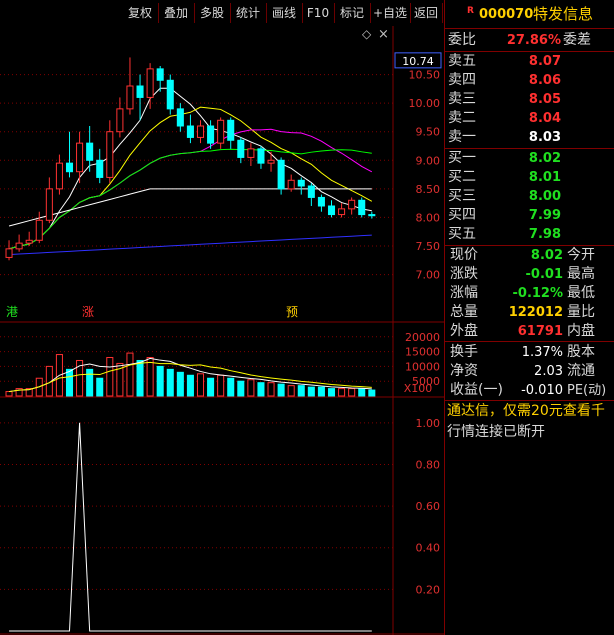 Image resolution: width=614 pixels, height=635 pixels. Describe the element at coordinates (248, 13) in the screenshot. I see `toolbar-button-3: 统计` at that location.